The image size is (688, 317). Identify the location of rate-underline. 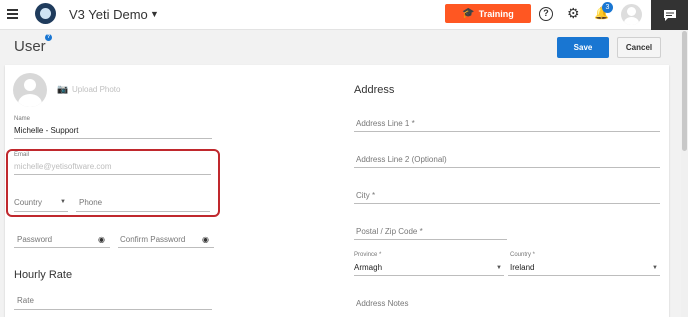
(113, 309).